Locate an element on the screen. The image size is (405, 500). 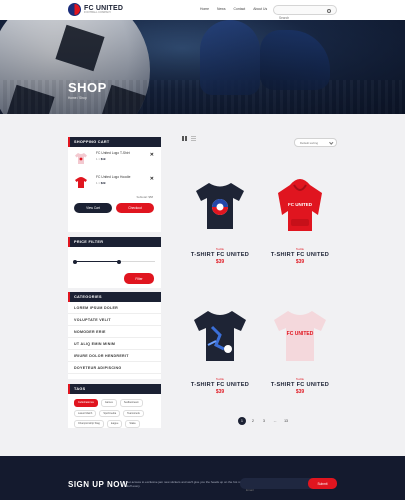
logo-subtitle: FOOTBALL COMPANY is located at coordinates (98, 12).